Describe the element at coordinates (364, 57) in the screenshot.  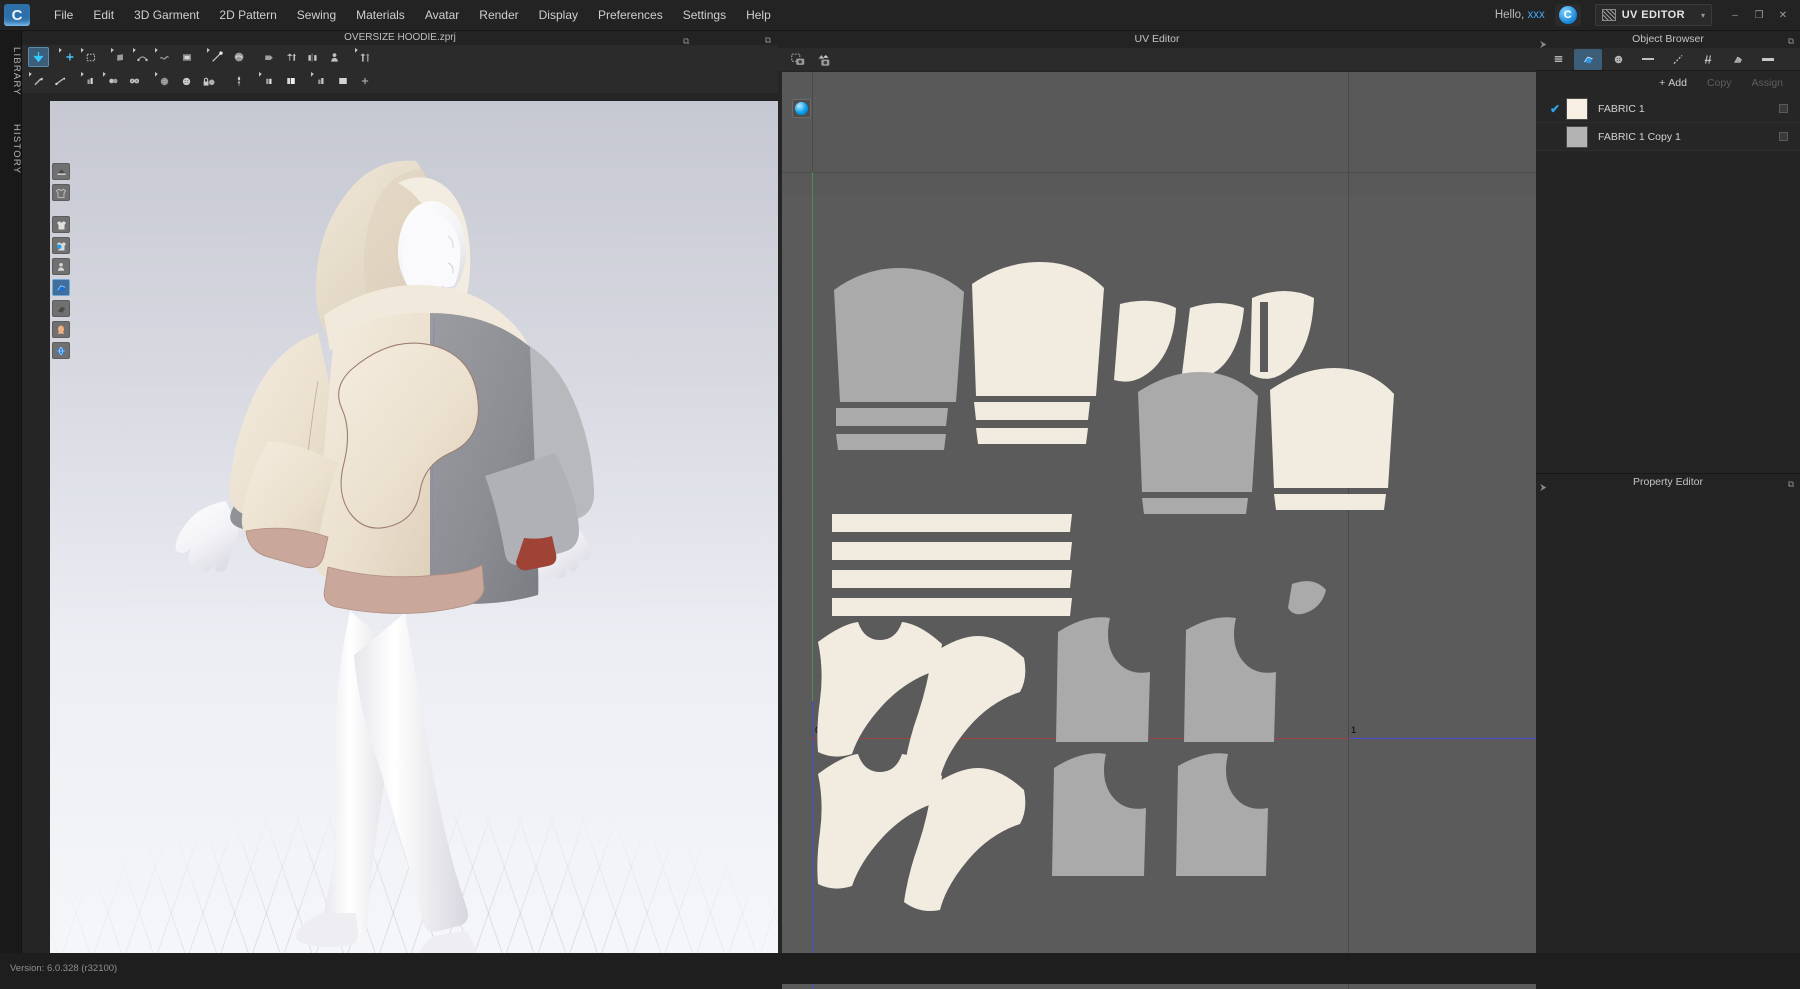
I see `garment-fit-tool` at that location.